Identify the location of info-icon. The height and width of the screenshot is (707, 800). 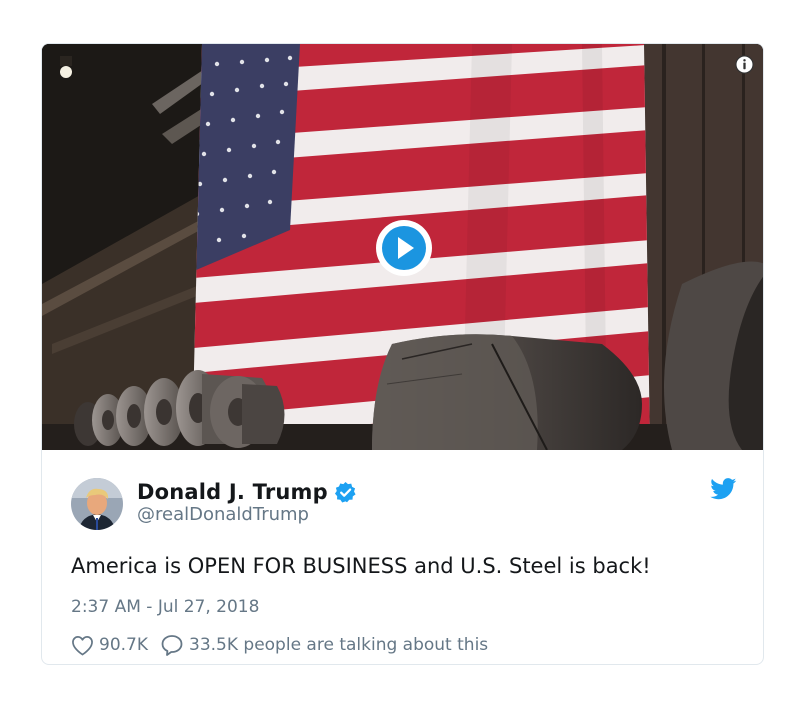
(744, 64).